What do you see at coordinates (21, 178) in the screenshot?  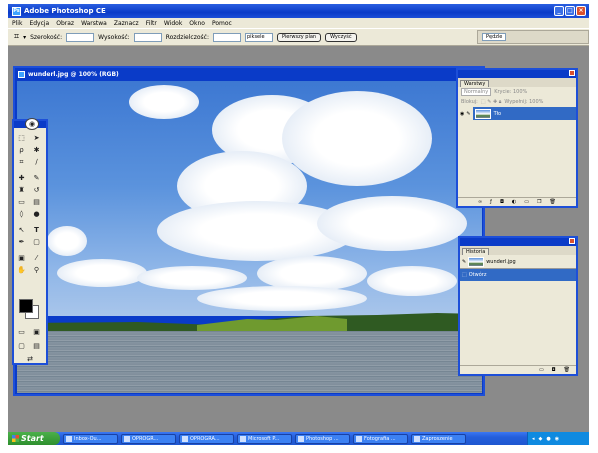 I see `healing-icon: ✚` at bounding box center [21, 178].